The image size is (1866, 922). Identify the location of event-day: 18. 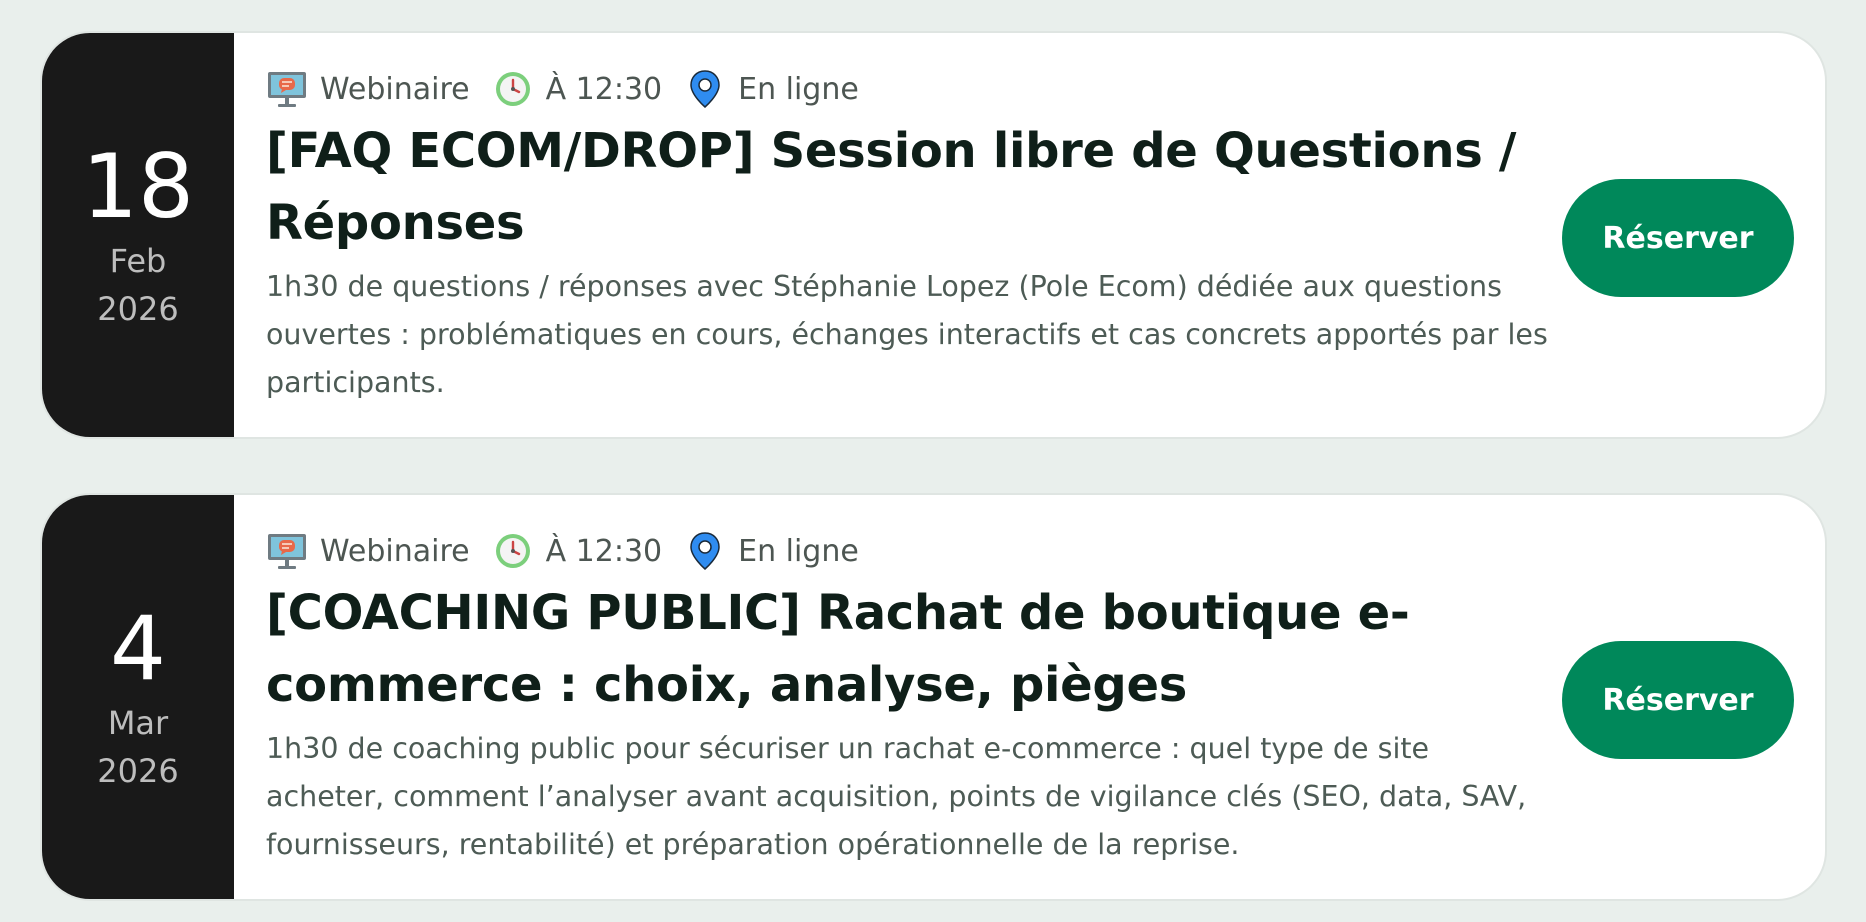
(138, 186).